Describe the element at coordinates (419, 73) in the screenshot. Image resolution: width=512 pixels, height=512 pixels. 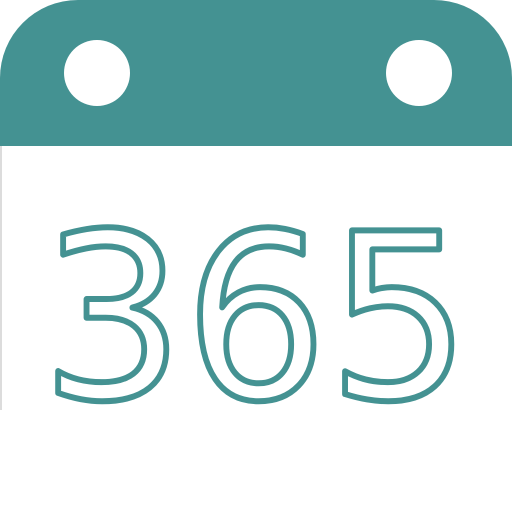
I see `binder-ring-hole-right` at that location.